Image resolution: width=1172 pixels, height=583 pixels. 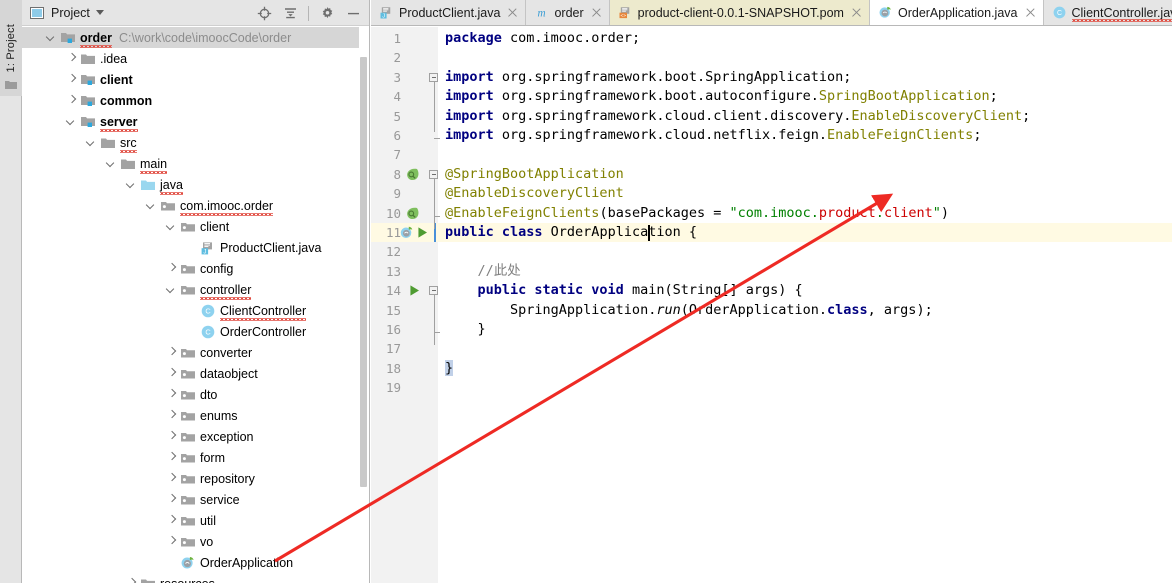 What do you see at coordinates (190, 205) in the screenshot?
I see `tree-row-com-imooc-order: com.imooc.order` at bounding box center [190, 205].